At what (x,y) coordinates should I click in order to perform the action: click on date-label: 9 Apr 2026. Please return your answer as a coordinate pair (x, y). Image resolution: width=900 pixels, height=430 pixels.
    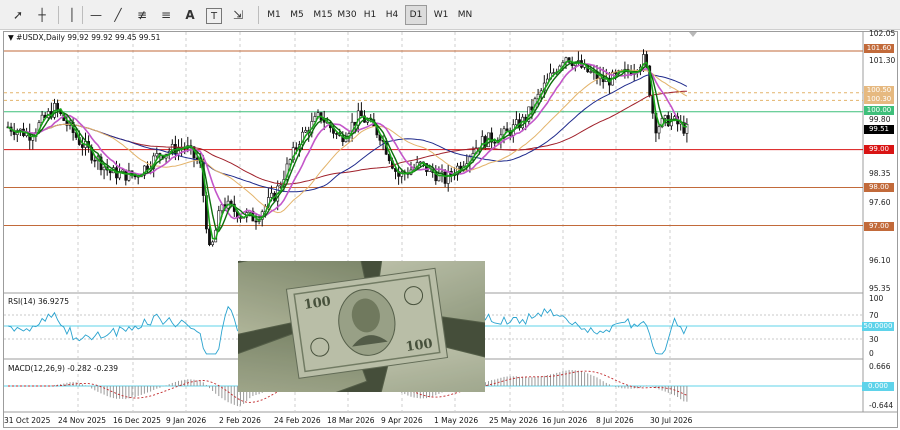
    Looking at the image, I should click on (402, 420).